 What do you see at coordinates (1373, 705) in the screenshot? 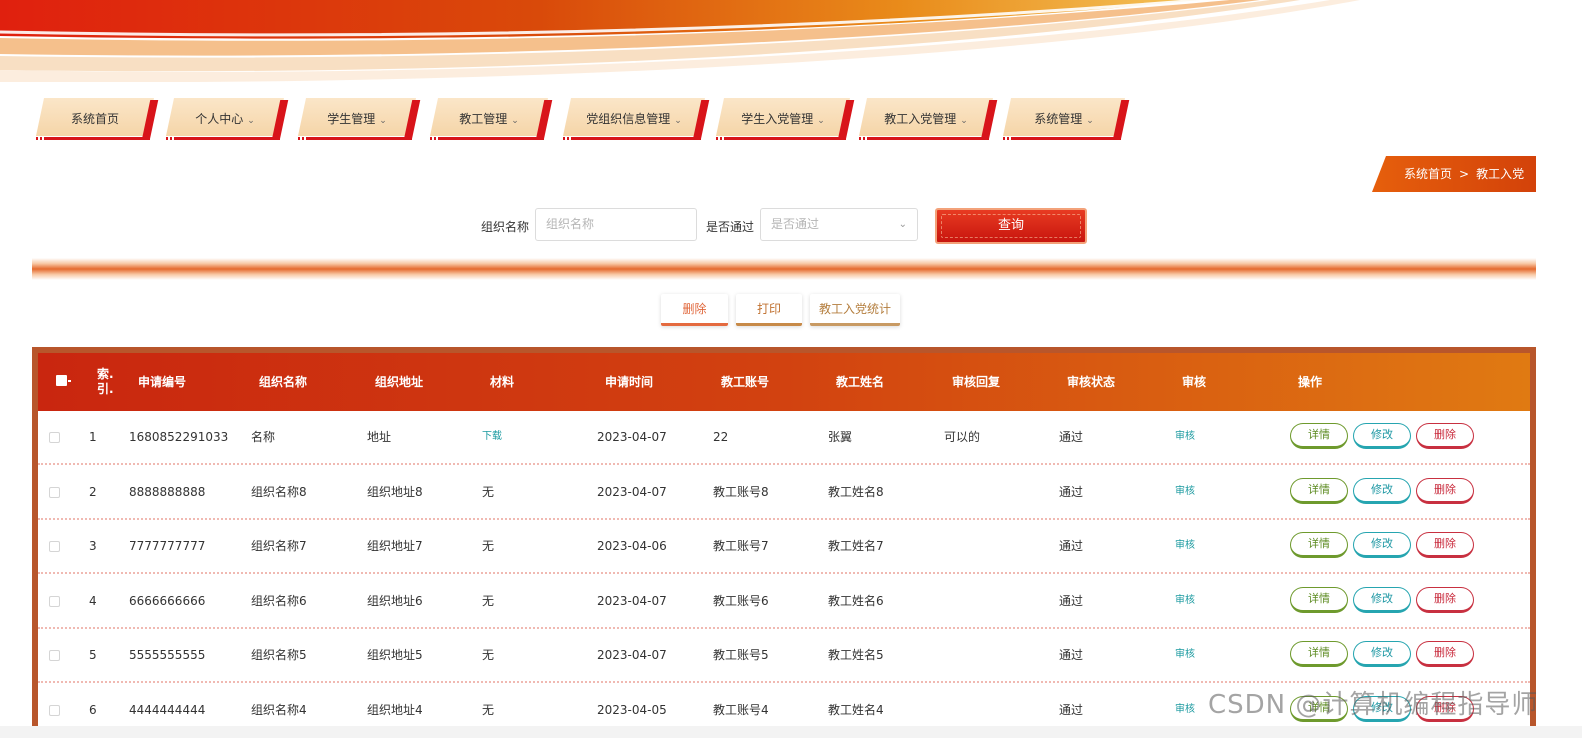
I see `watermark: CSDN @计算机编程指导师` at bounding box center [1373, 705].